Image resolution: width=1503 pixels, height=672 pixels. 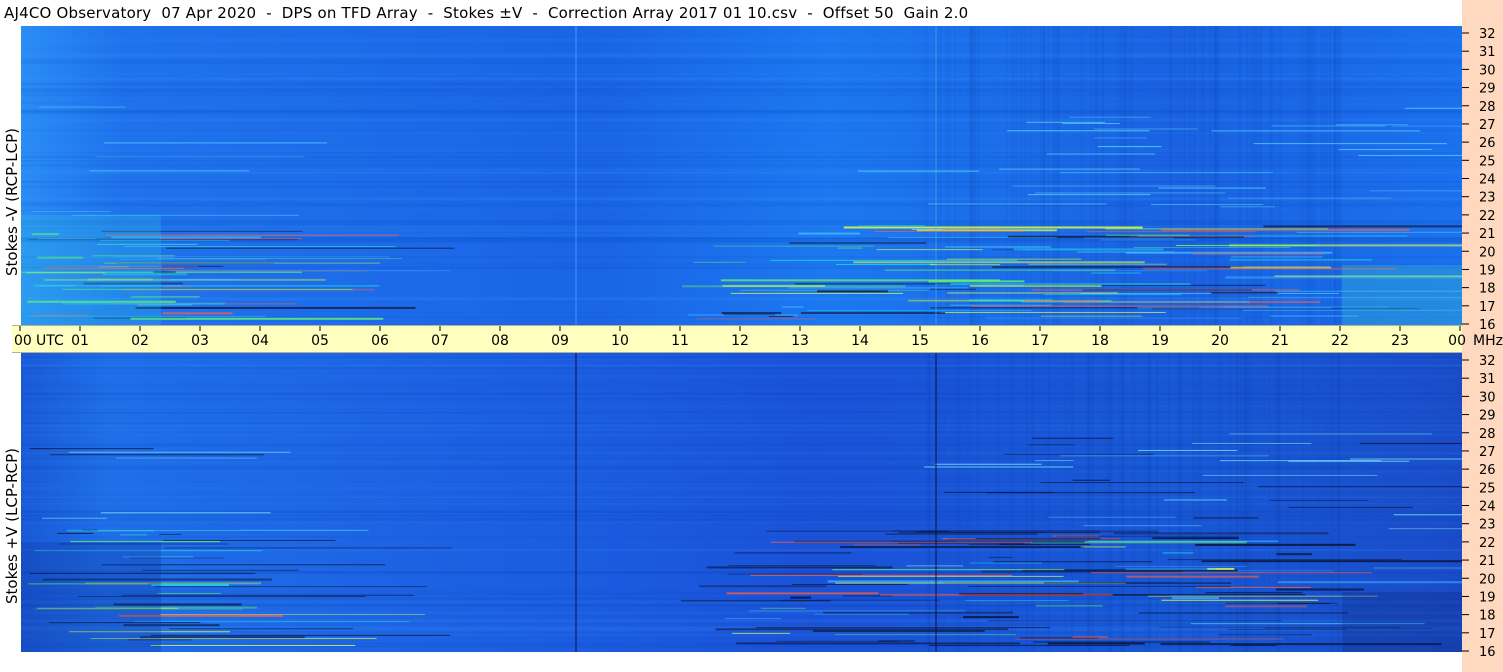 I want to click on x-tick-label: 17, so click(x=1040, y=341).